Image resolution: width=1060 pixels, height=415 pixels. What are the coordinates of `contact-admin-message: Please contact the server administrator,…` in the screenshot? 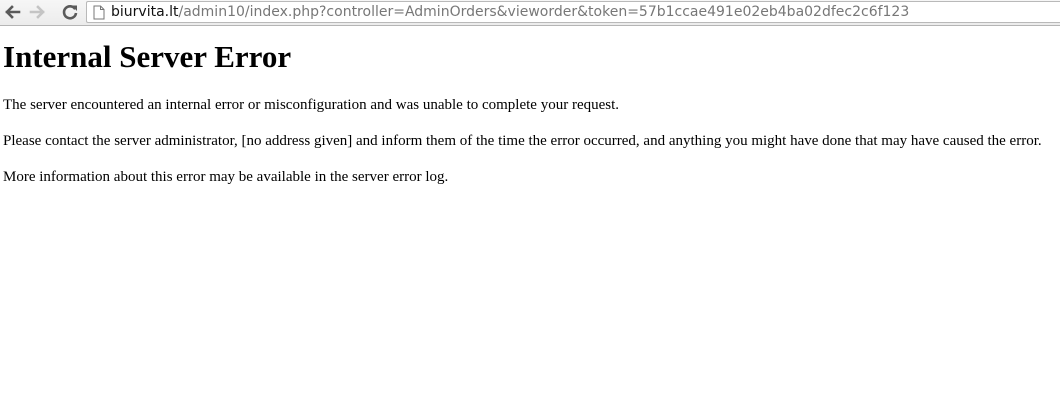 It's located at (522, 141).